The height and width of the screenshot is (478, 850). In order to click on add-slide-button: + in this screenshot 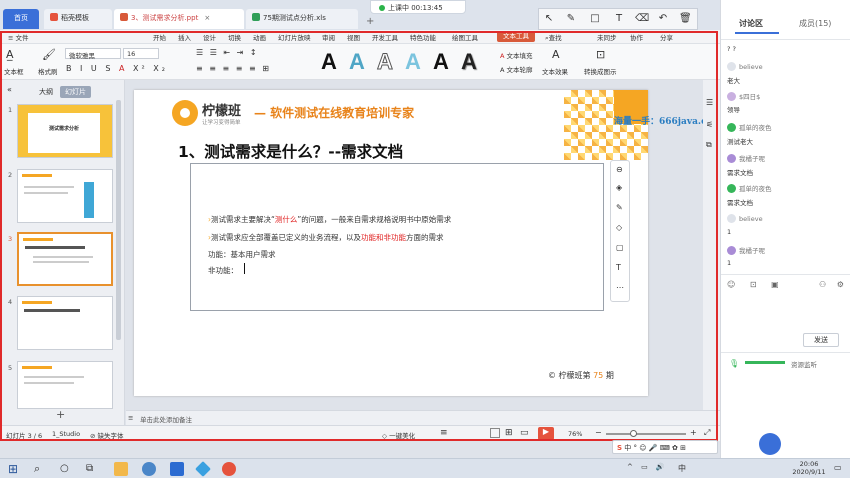, I will do `click(60, 414)`.